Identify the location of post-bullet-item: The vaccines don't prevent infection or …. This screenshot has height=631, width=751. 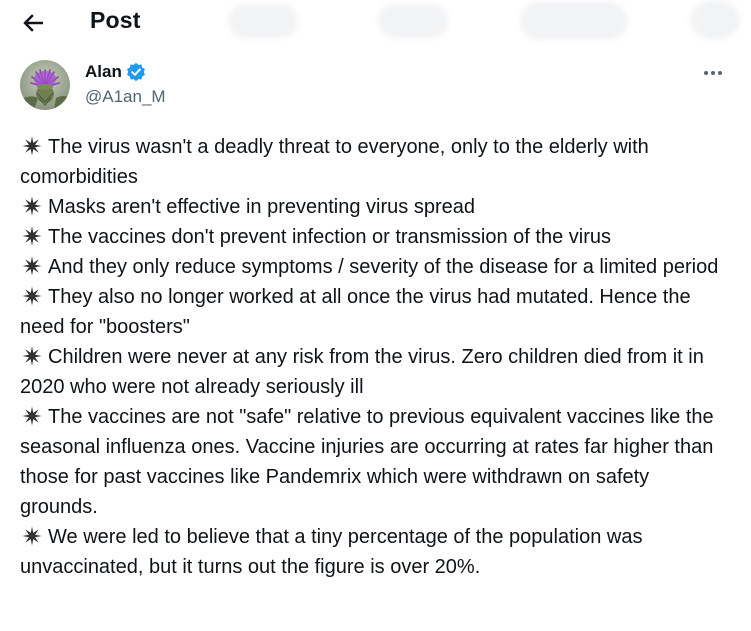
(375, 237).